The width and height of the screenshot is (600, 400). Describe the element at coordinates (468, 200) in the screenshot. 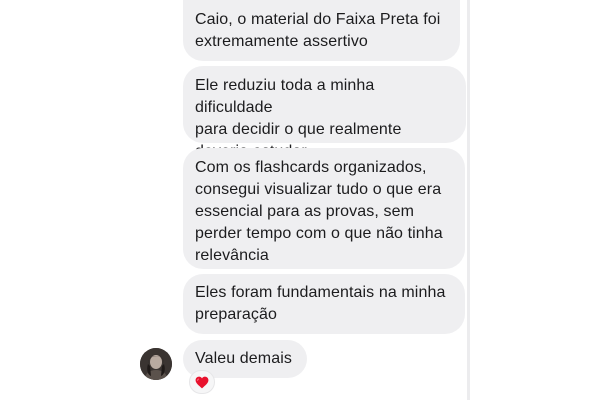

I see `panel-divider` at that location.